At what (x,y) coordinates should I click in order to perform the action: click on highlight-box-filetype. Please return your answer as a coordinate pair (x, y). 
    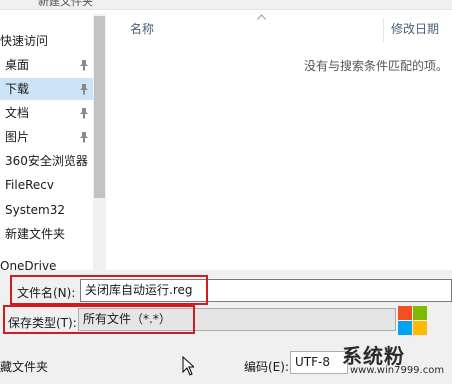
    Looking at the image, I should click on (99, 319).